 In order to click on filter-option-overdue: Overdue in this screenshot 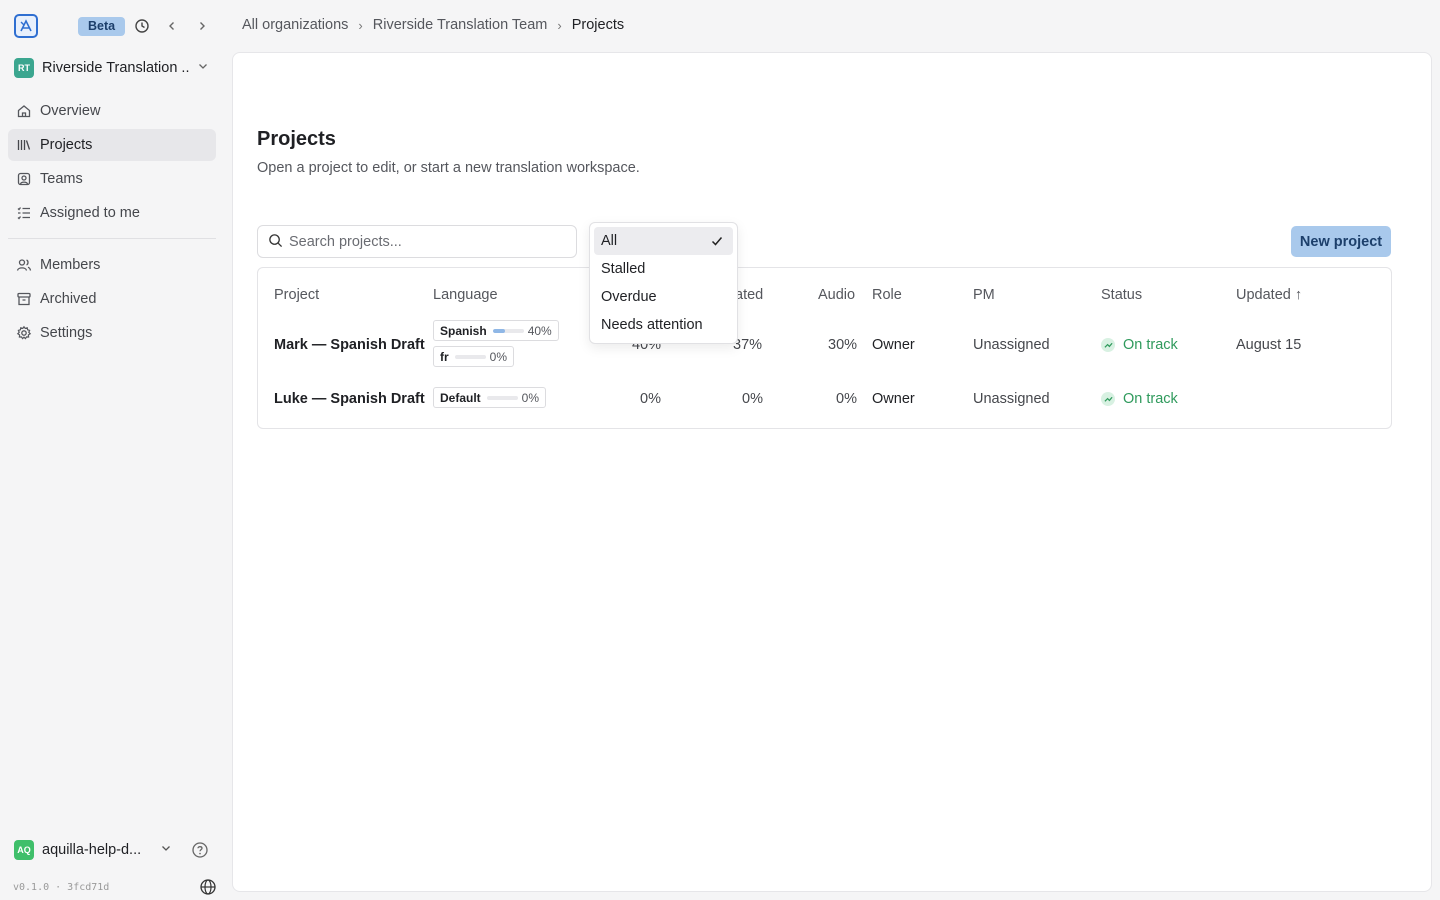, I will do `click(663, 297)`.